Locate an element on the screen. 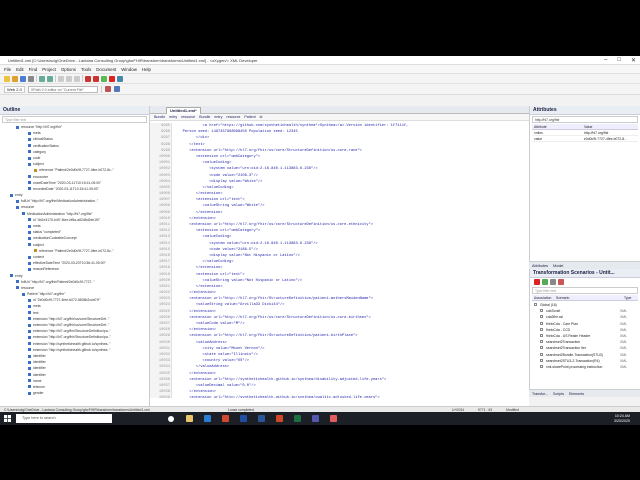 The height and width of the screenshot is (480, 640). debug-icon is located at coordinates (104, 78).